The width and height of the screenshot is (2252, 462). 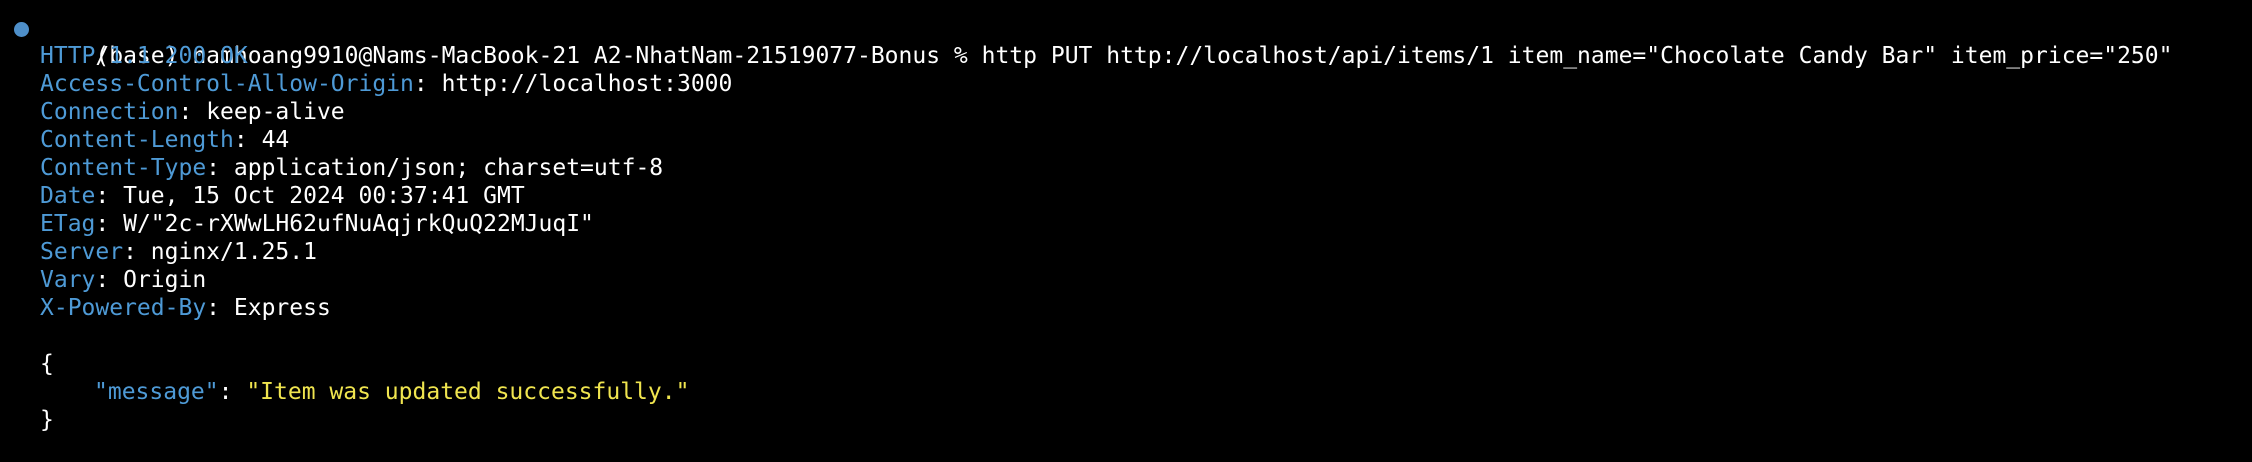 I want to click on header-name: X-Powered-By, so click(x=123, y=308).